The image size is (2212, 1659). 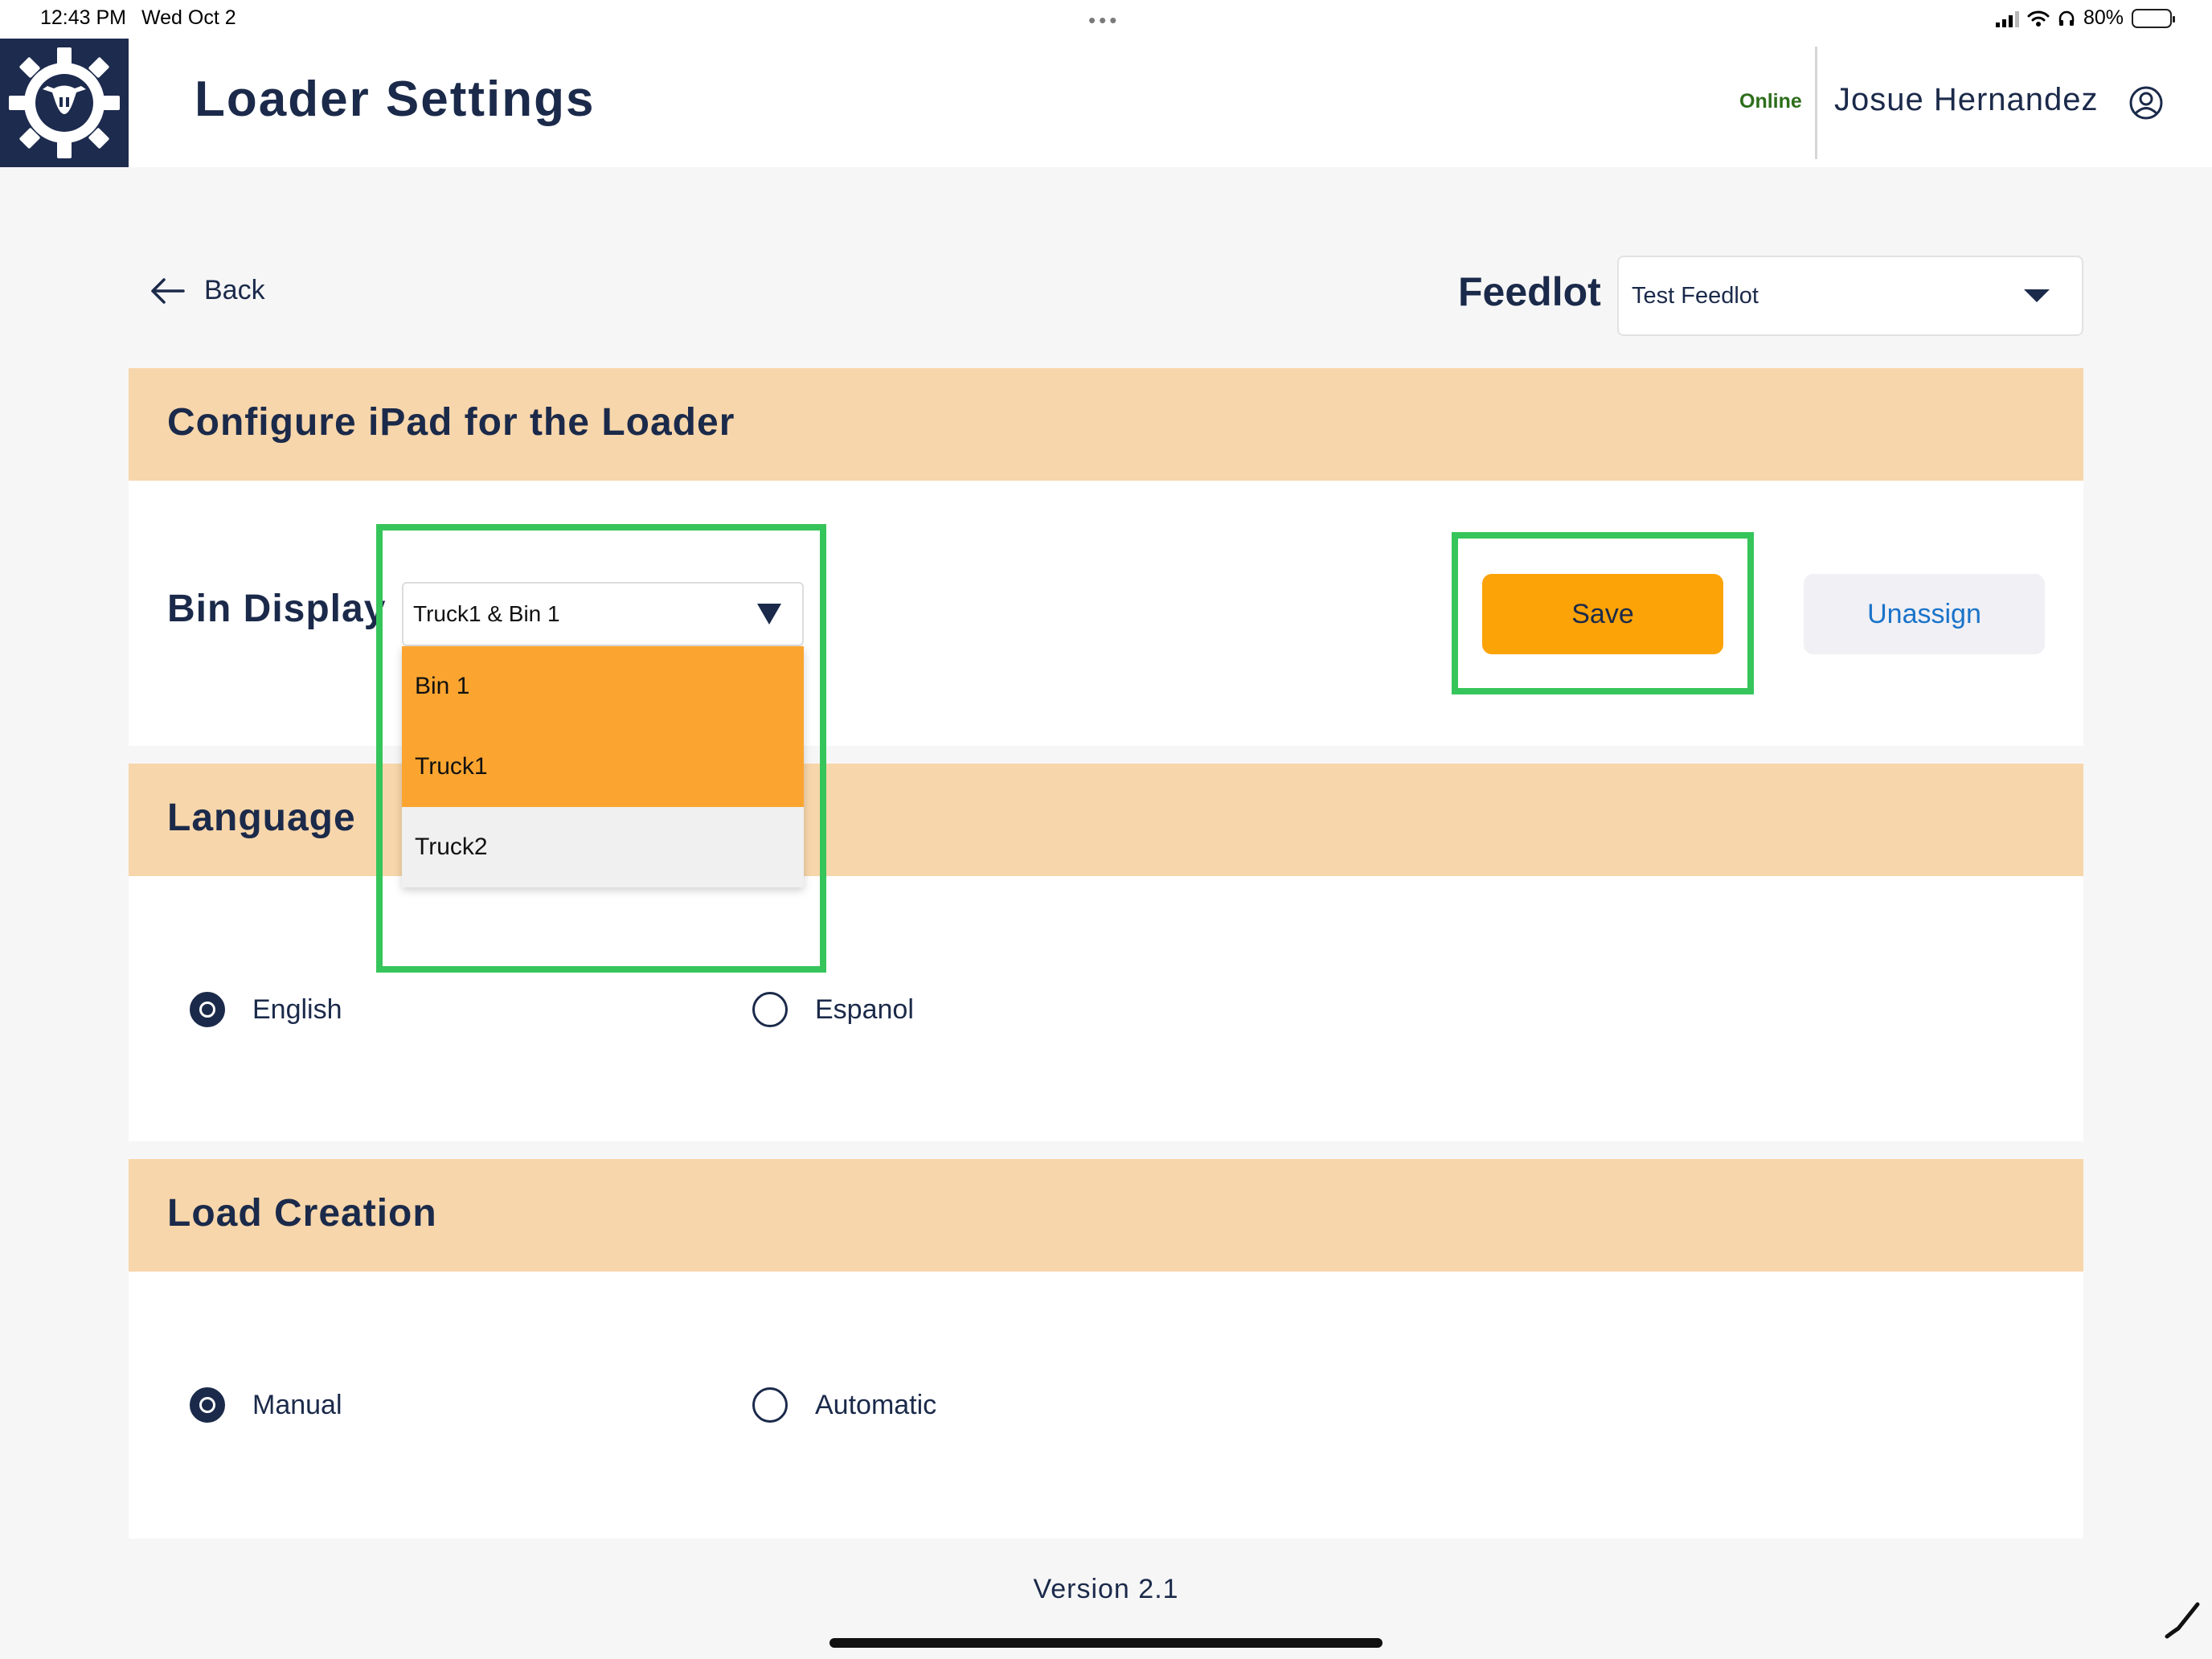 I want to click on language-option-english: English, so click(x=266, y=1010).